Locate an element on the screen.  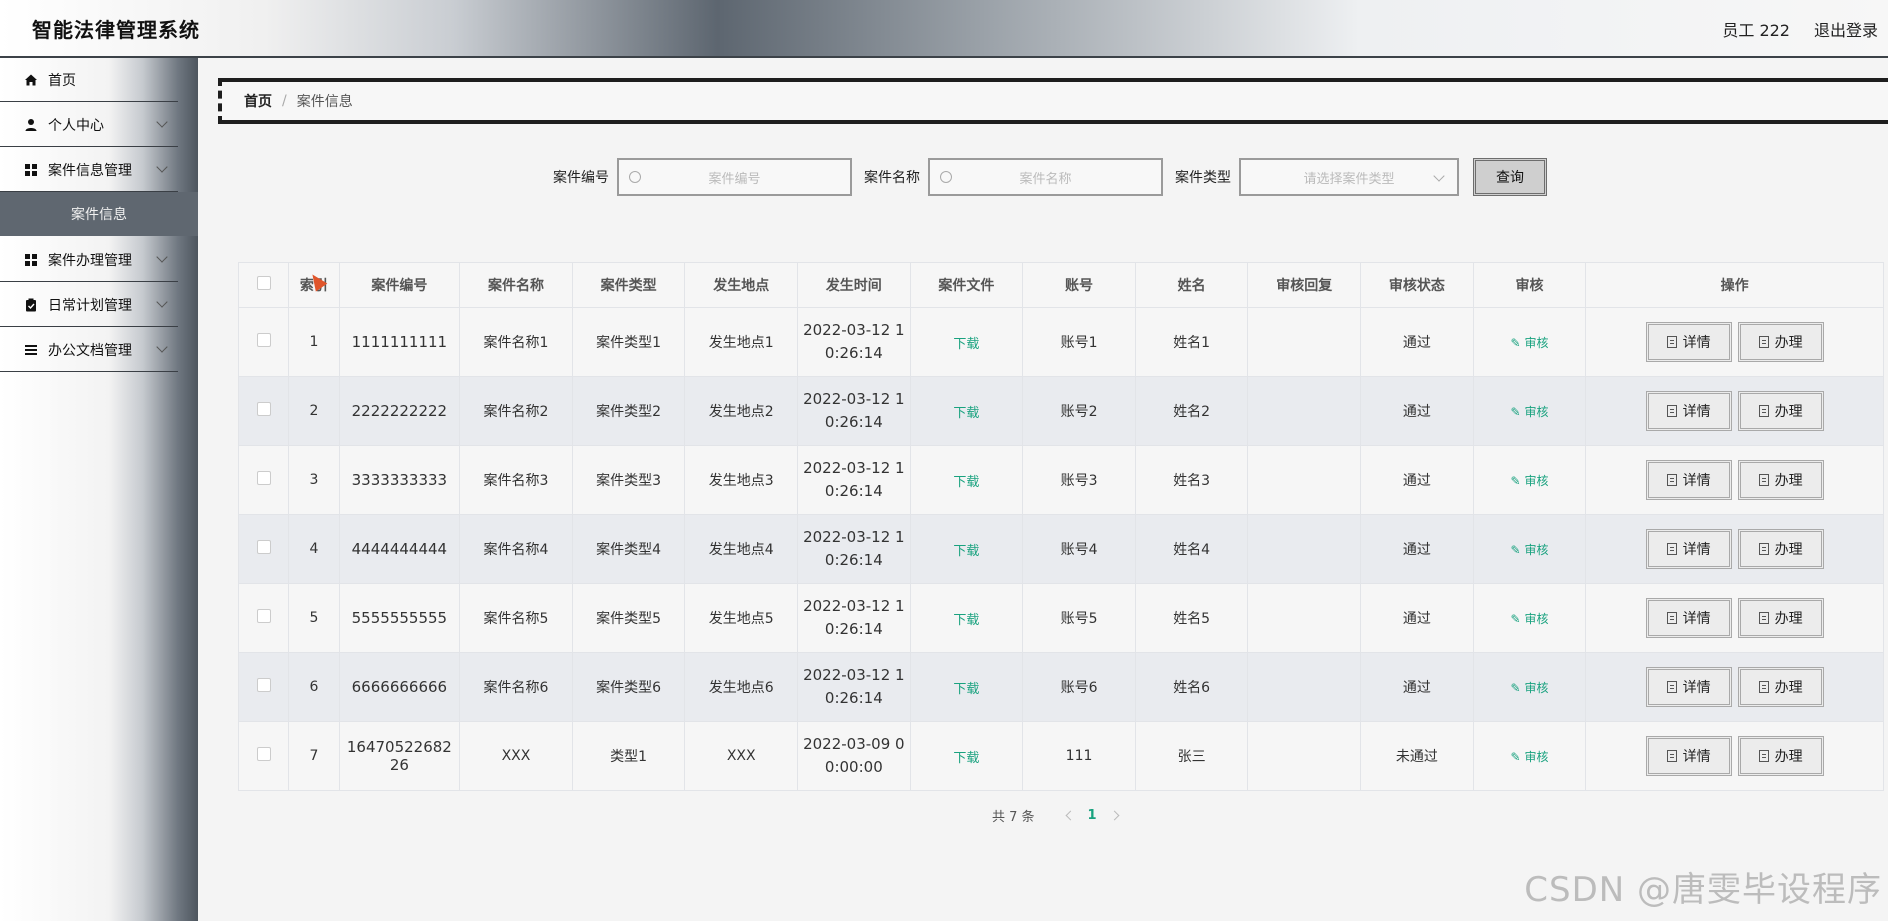
select-all-cell is located at coordinates (263, 285).